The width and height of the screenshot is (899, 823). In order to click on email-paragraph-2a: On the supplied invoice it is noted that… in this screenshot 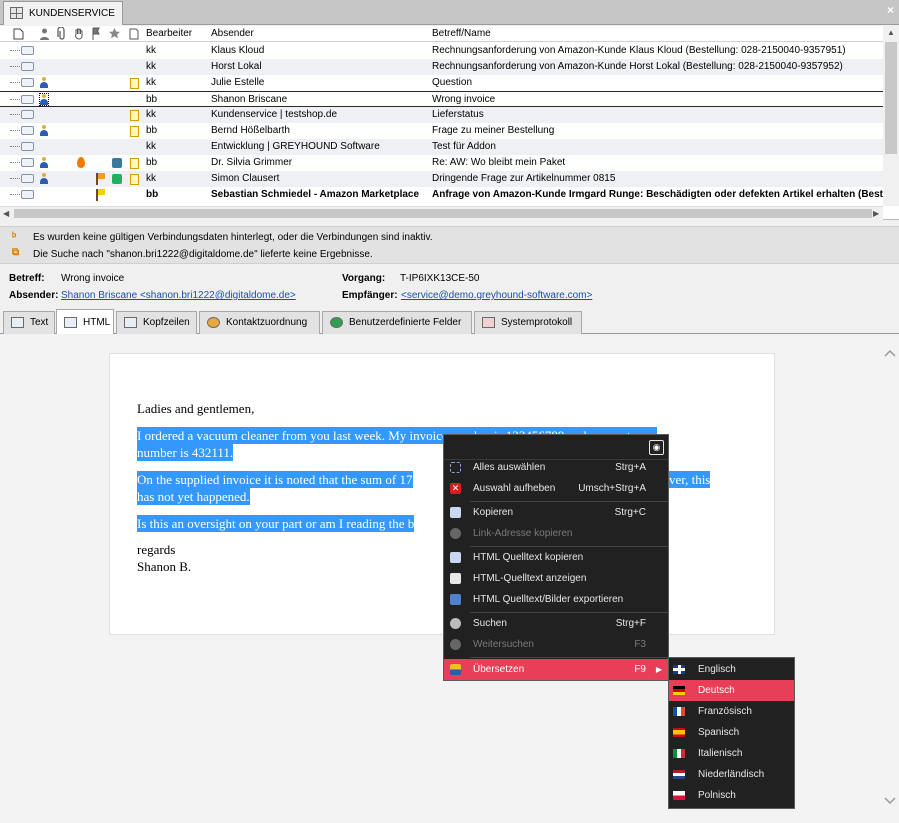, I will do `click(275, 479)`.